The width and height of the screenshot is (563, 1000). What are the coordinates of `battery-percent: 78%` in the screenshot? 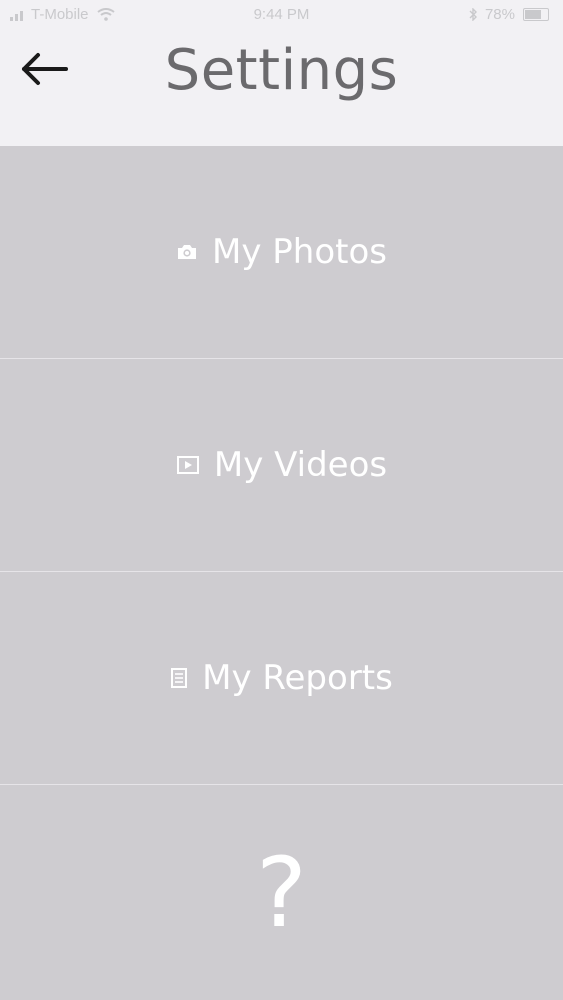 It's located at (499, 14).